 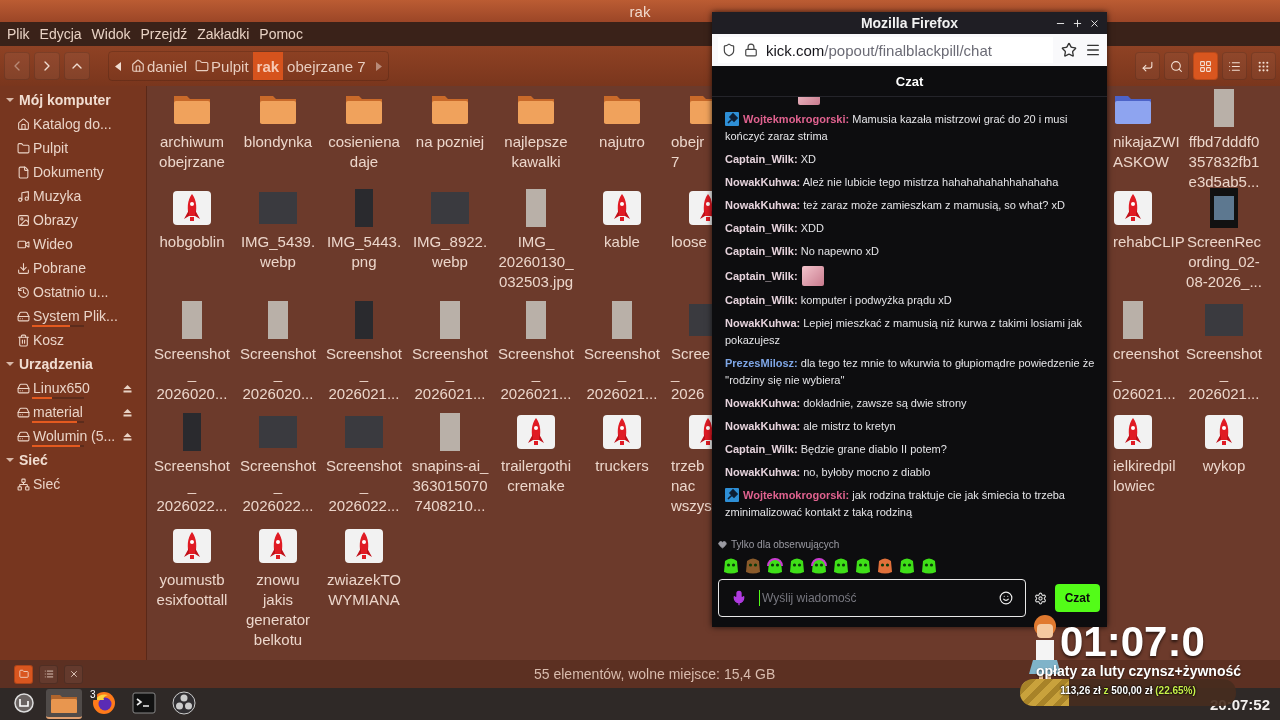 I want to click on breadcrumb-item: Pulpit, so click(x=222, y=66).